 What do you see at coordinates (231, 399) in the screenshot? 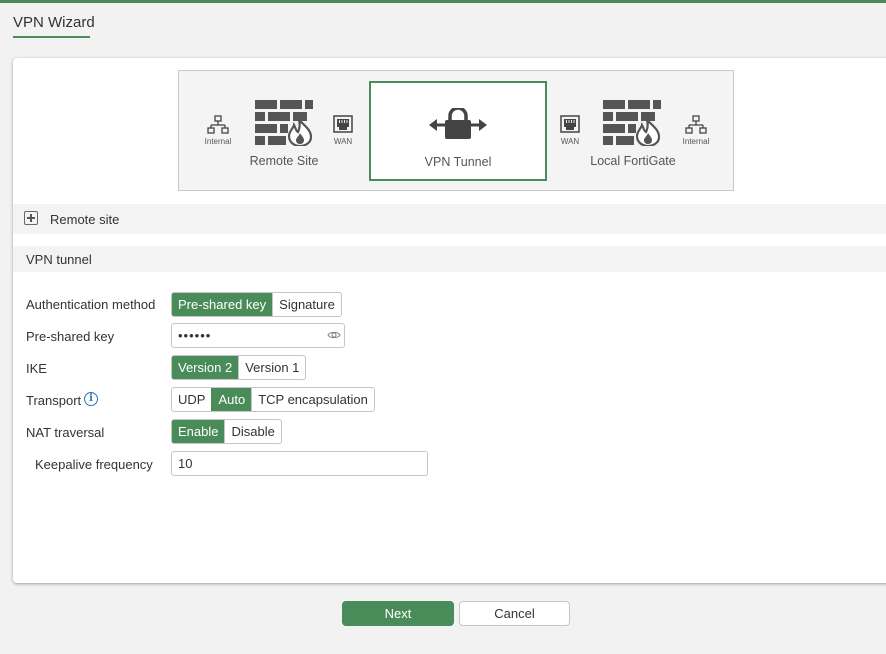
I see `transport-option-auto: Auto` at bounding box center [231, 399].